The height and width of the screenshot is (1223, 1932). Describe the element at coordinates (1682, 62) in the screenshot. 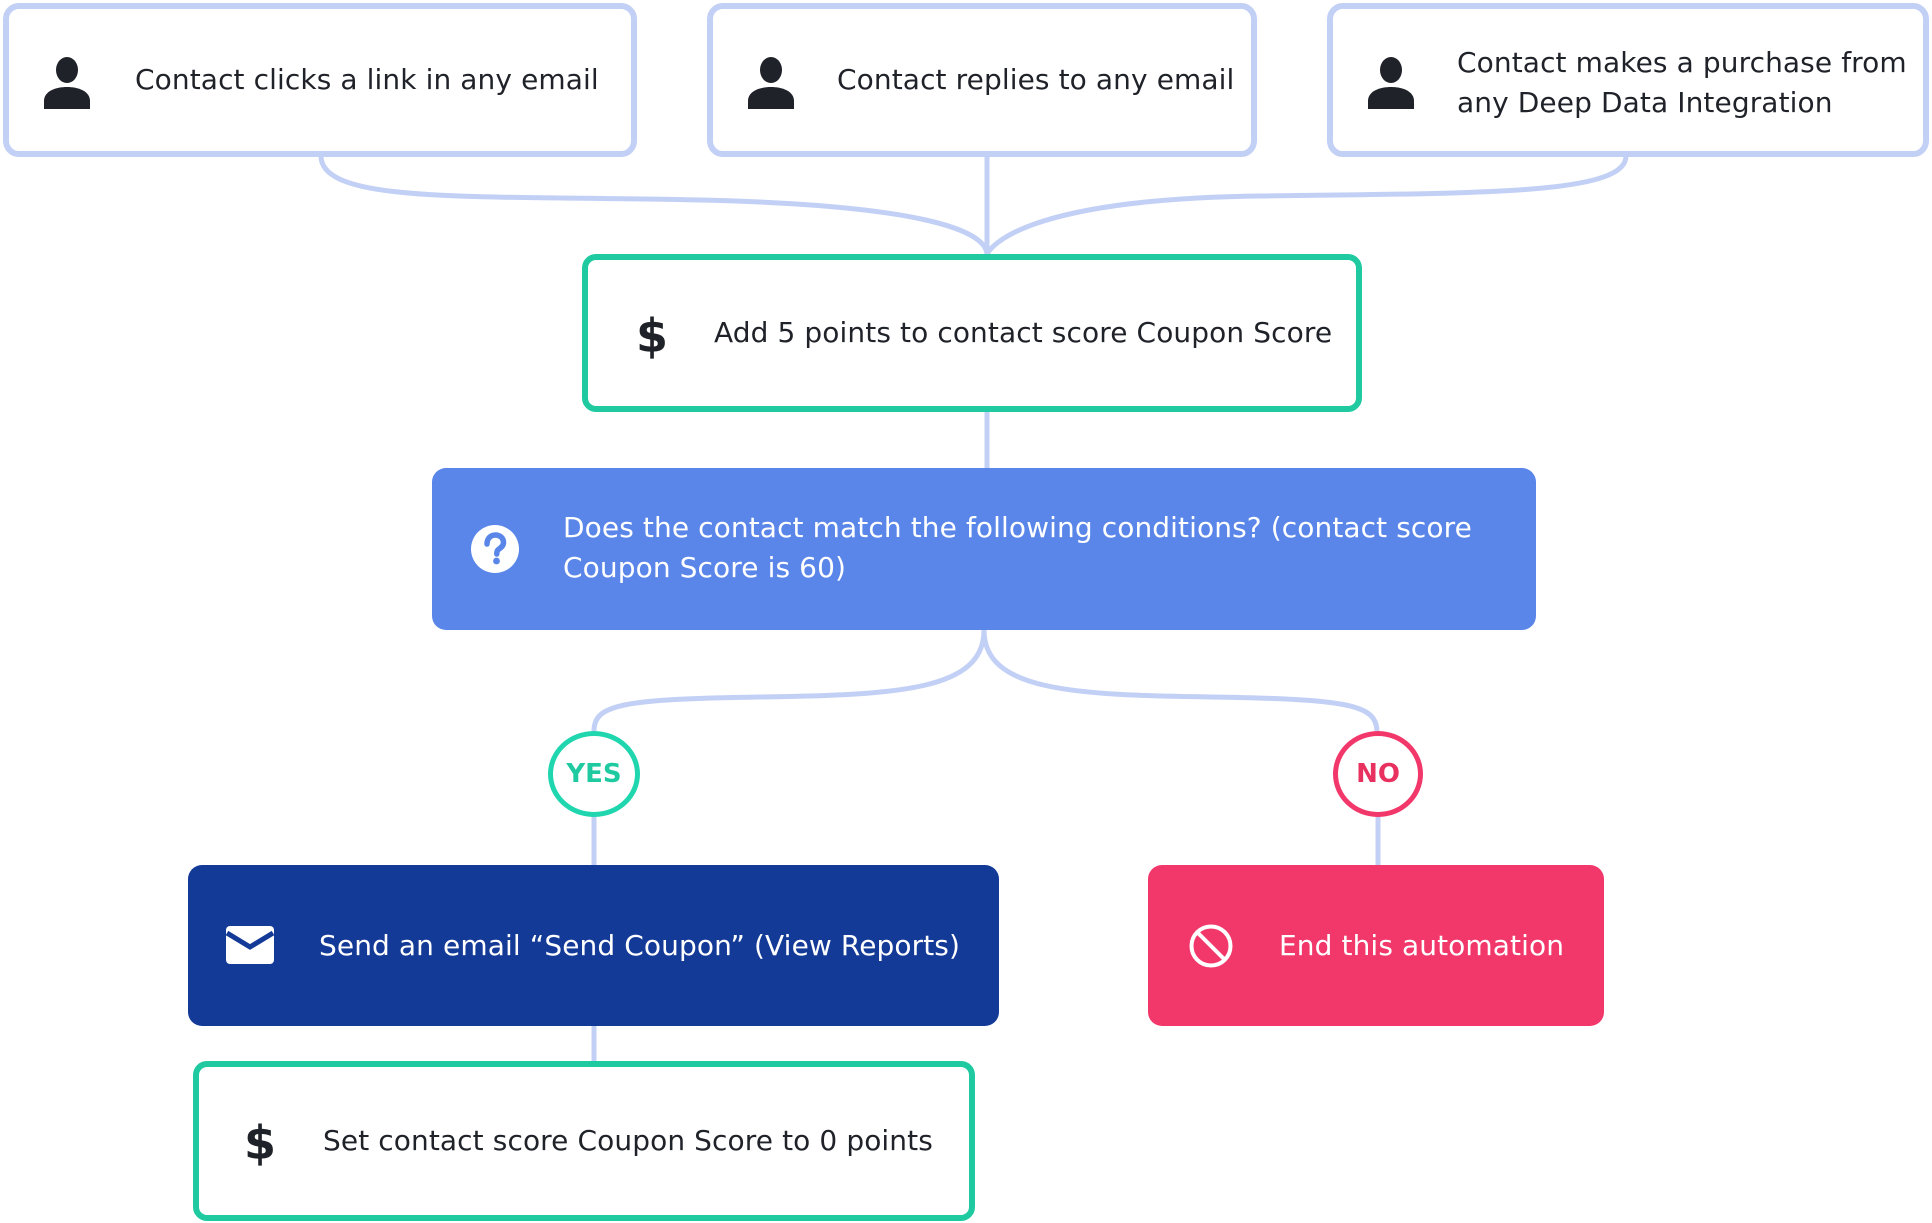

I see `trigger-label-line1: Contact makes a purchase from` at that location.